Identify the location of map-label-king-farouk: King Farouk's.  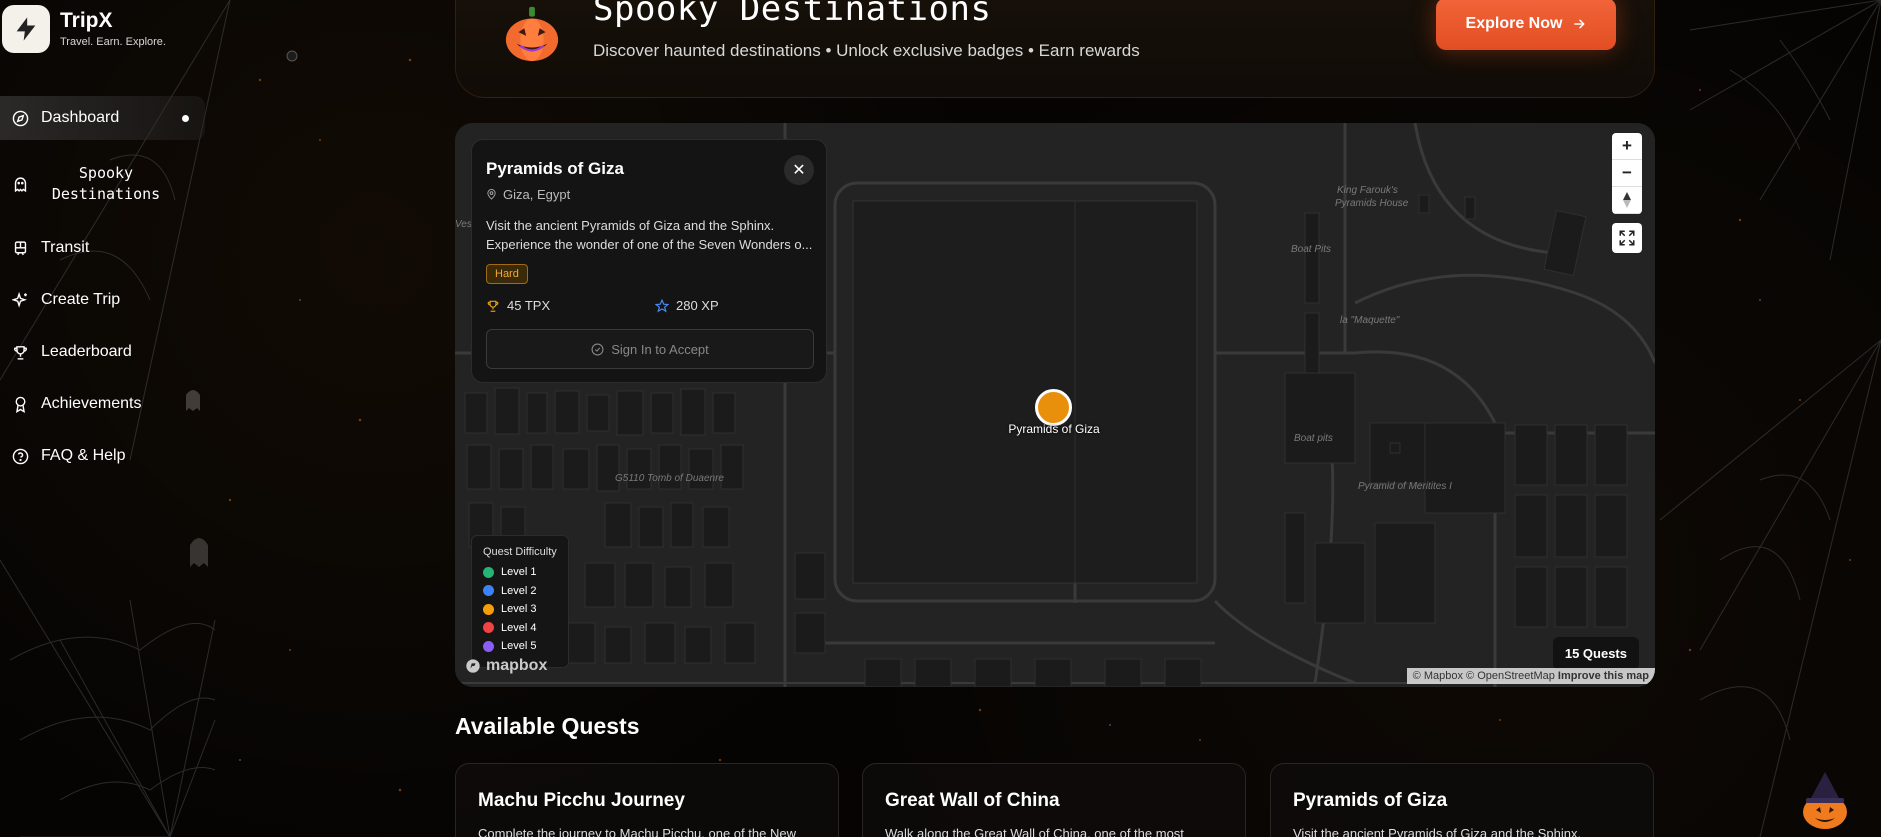
(1367, 190).